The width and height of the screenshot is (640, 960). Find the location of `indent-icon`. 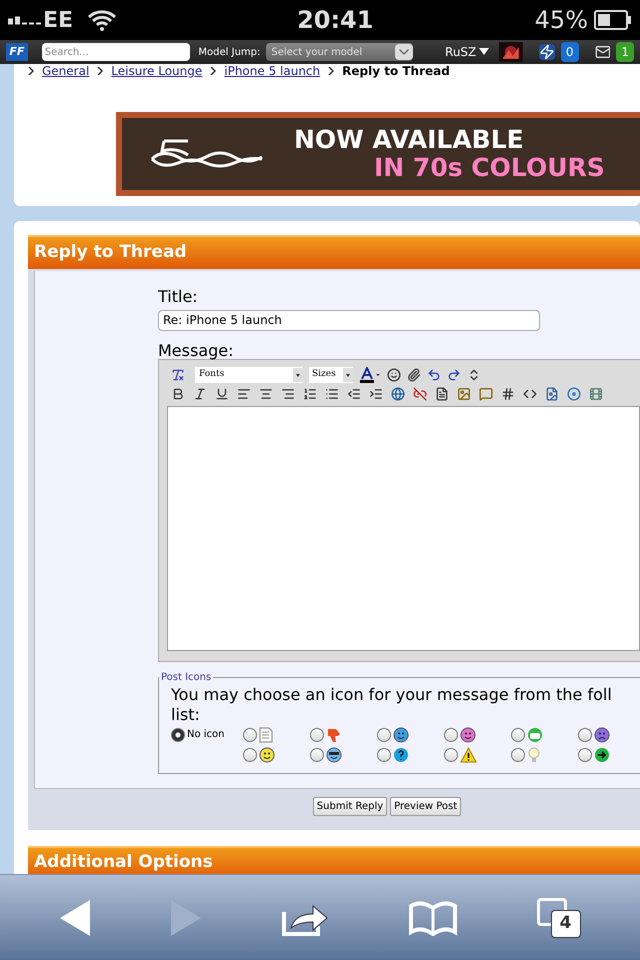

indent-icon is located at coordinates (376, 394).